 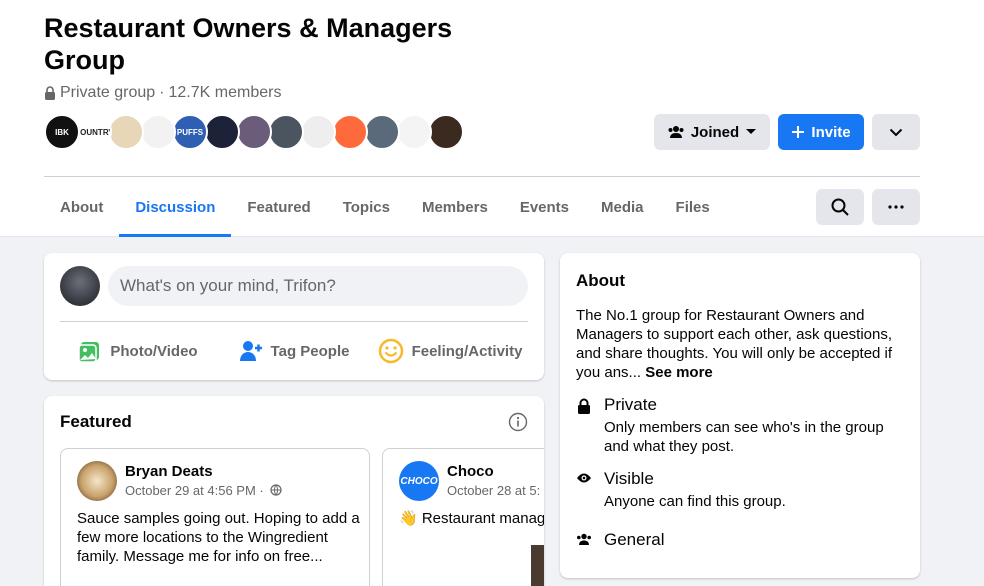 What do you see at coordinates (544, 207) in the screenshot?
I see `tab-events: Events` at bounding box center [544, 207].